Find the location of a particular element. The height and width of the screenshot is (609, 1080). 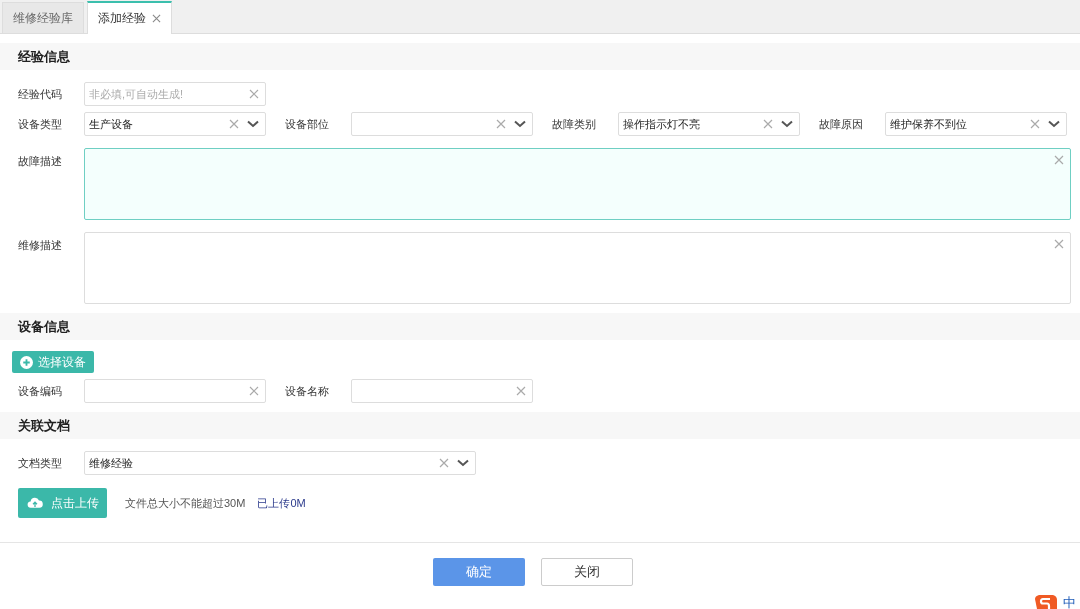

select-field is located at coordinates (442, 124).